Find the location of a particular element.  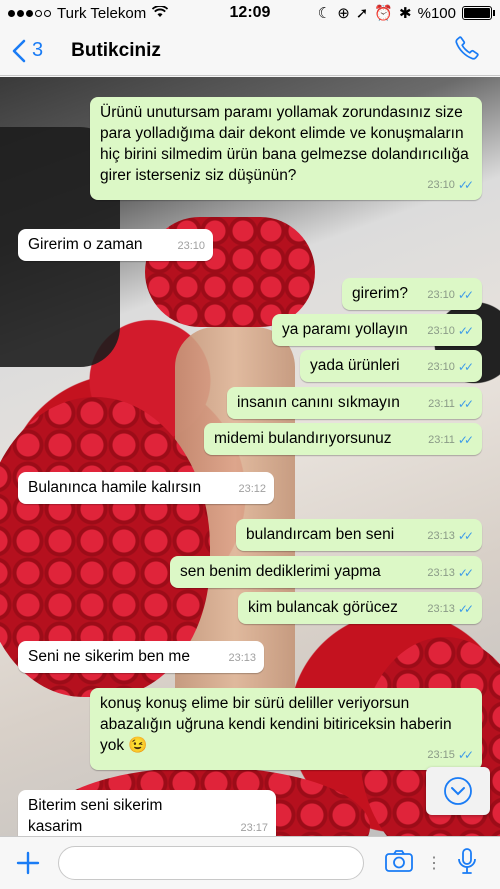

message-time: 23:17 is located at coordinates (254, 828).